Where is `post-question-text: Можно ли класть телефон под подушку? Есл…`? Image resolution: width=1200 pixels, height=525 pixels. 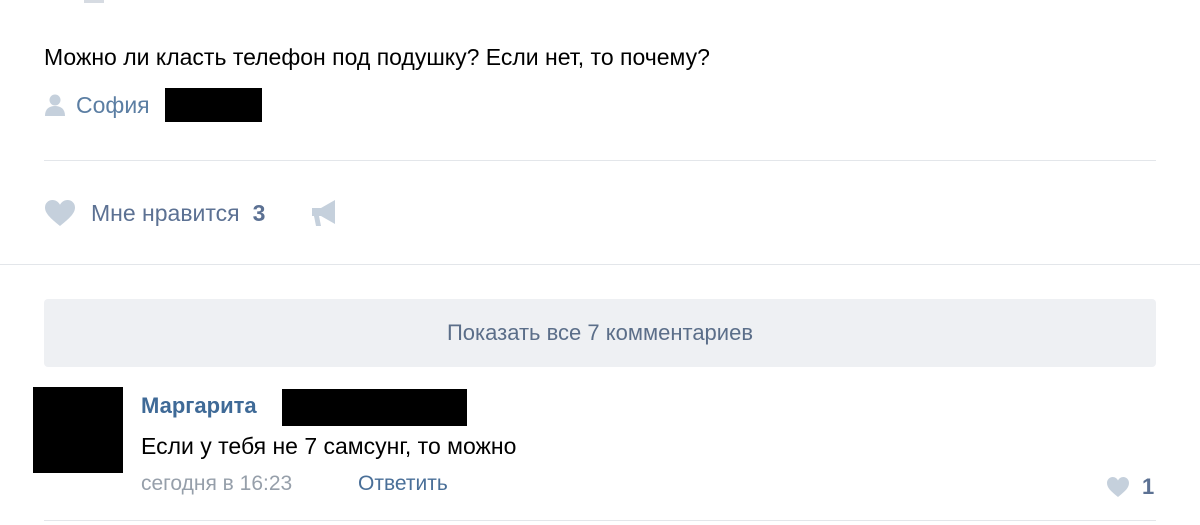
post-question-text: Можно ли класть телефон под подушку? Есл… is located at coordinates (377, 57).